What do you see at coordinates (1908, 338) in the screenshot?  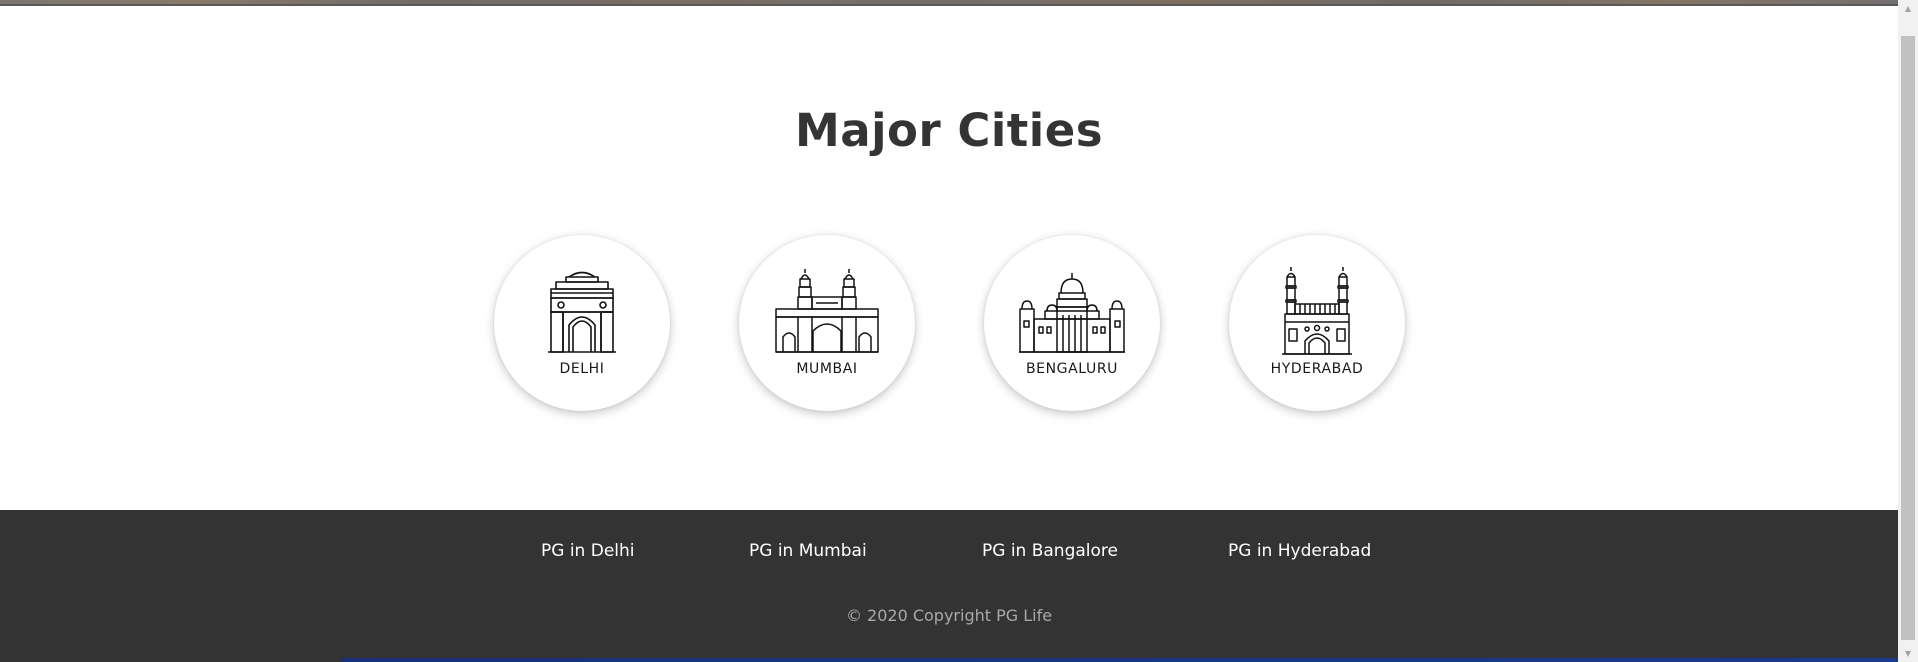 I see `scrollbar-thumb` at bounding box center [1908, 338].